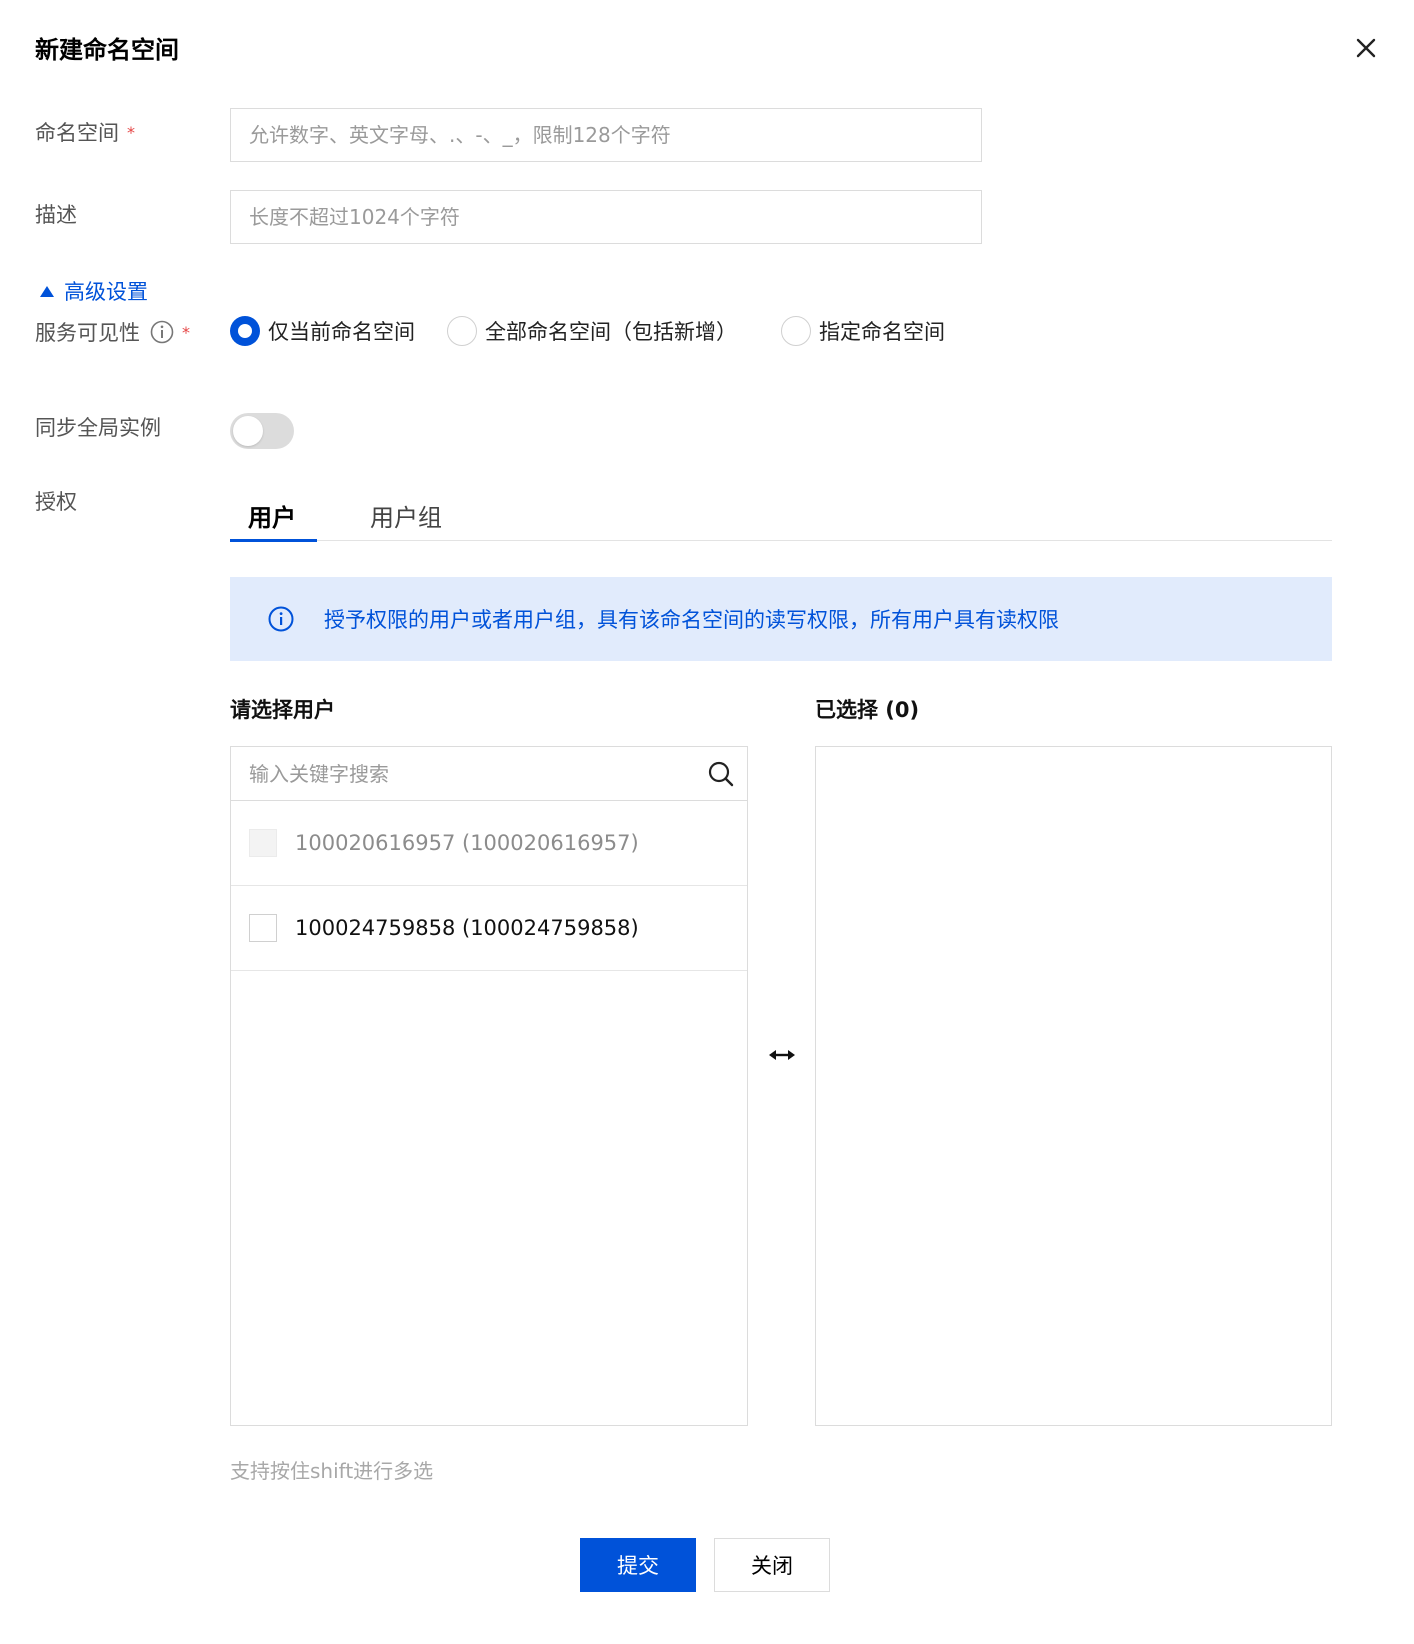  What do you see at coordinates (406, 515) in the screenshot?
I see `tab-user-group: 用户组` at bounding box center [406, 515].